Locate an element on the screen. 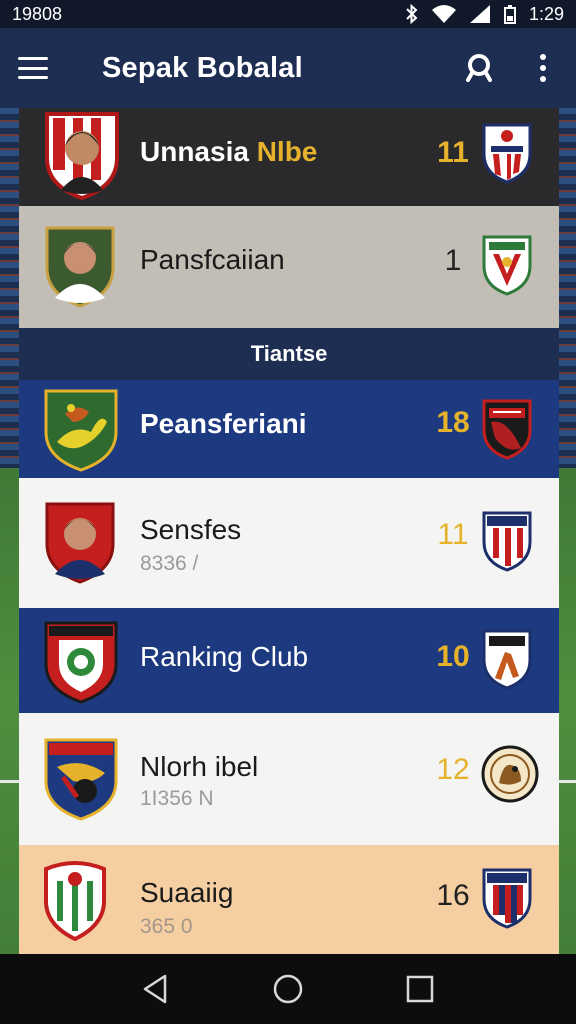  status-icons: 1:29 is located at coordinates (484, 14).